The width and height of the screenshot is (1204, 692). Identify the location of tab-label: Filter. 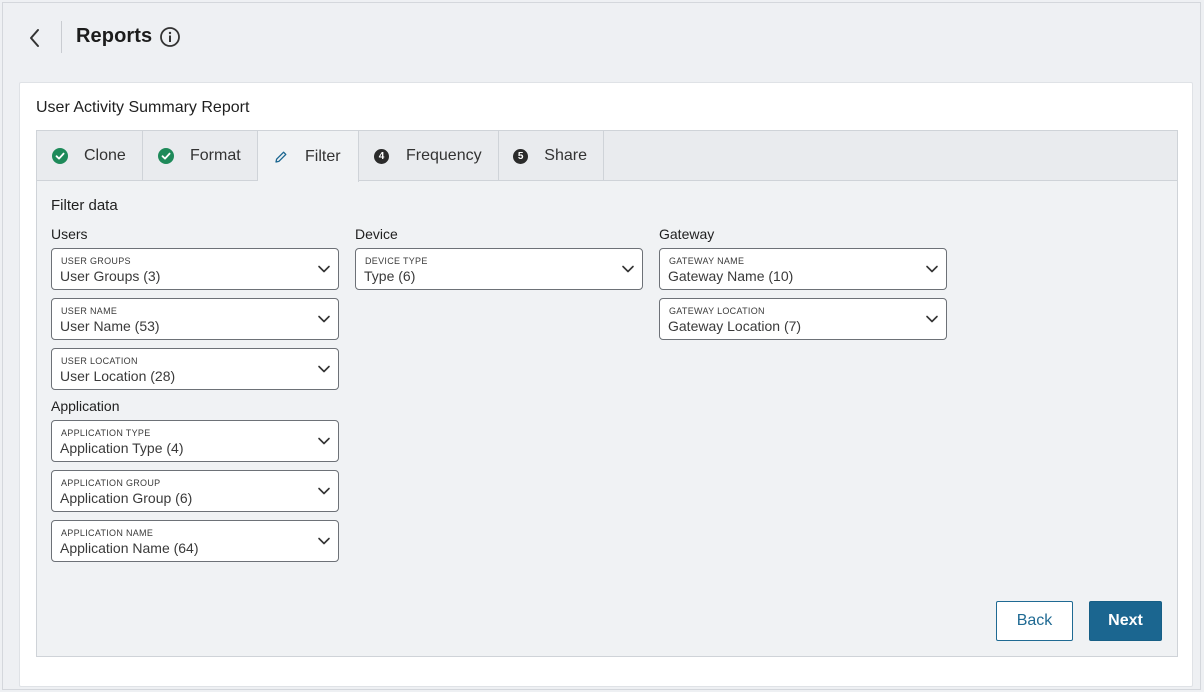
(323, 156).